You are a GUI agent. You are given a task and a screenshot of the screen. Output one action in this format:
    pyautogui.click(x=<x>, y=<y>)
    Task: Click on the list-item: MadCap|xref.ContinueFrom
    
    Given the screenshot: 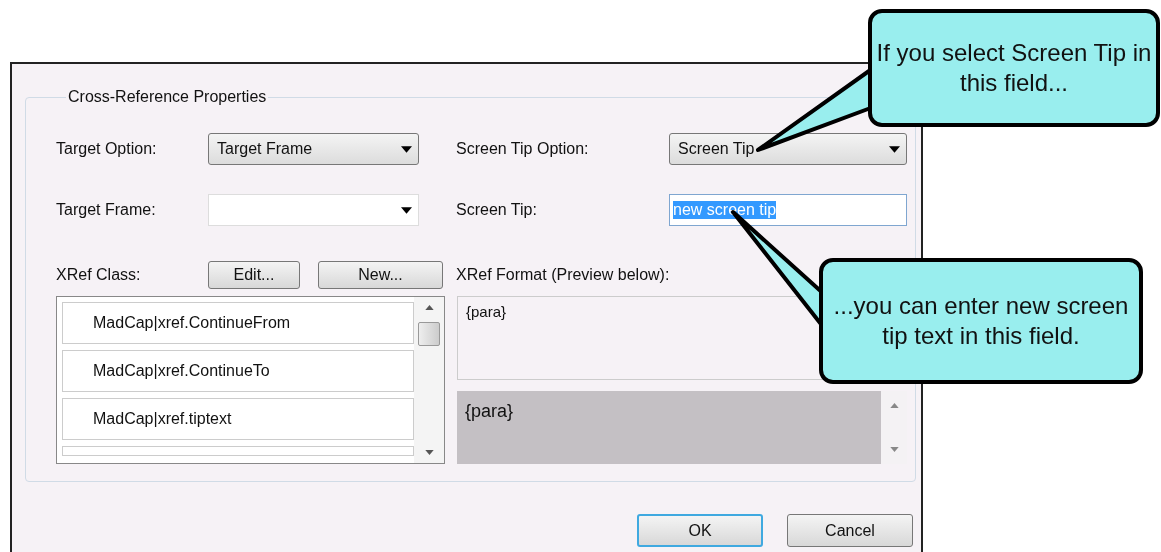 What is the action you would take?
    pyautogui.click(x=238, y=323)
    